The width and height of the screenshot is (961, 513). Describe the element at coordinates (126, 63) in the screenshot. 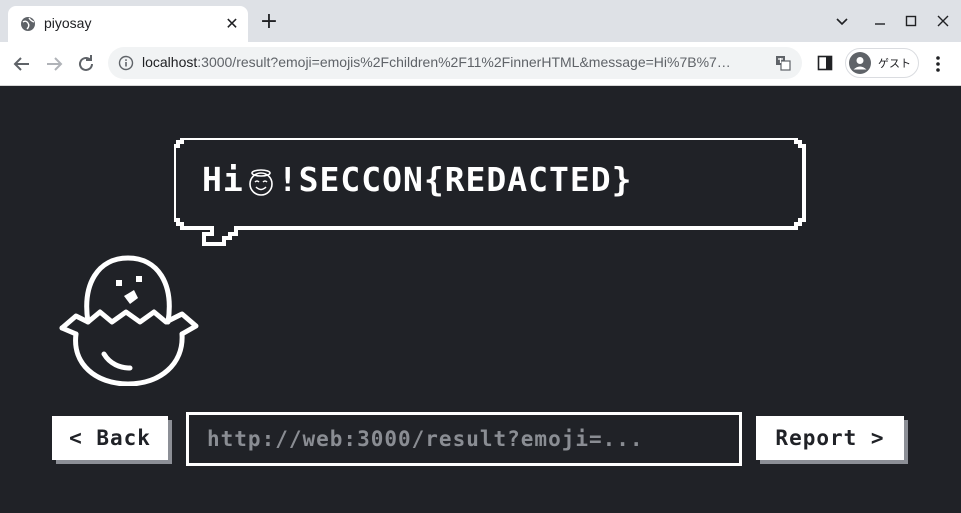

I see `info-icon` at that location.